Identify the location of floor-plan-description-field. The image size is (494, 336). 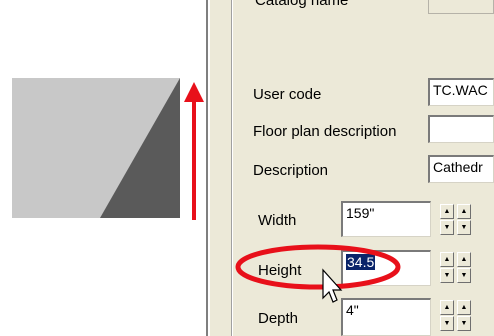
(461, 129).